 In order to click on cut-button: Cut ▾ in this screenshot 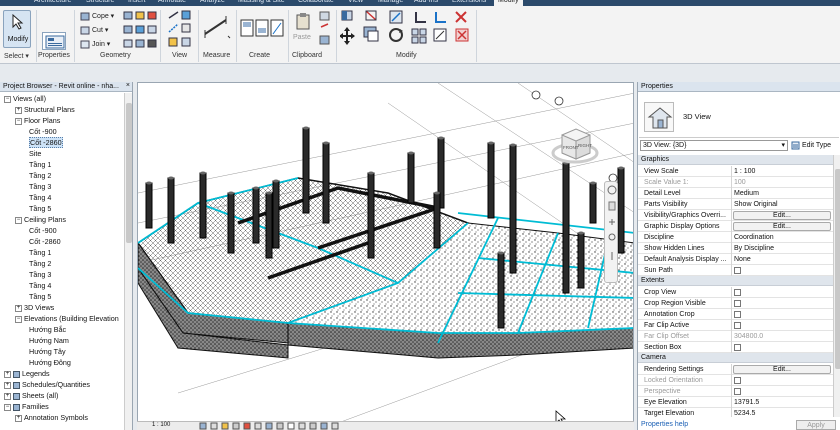, I will do `click(100, 30)`.